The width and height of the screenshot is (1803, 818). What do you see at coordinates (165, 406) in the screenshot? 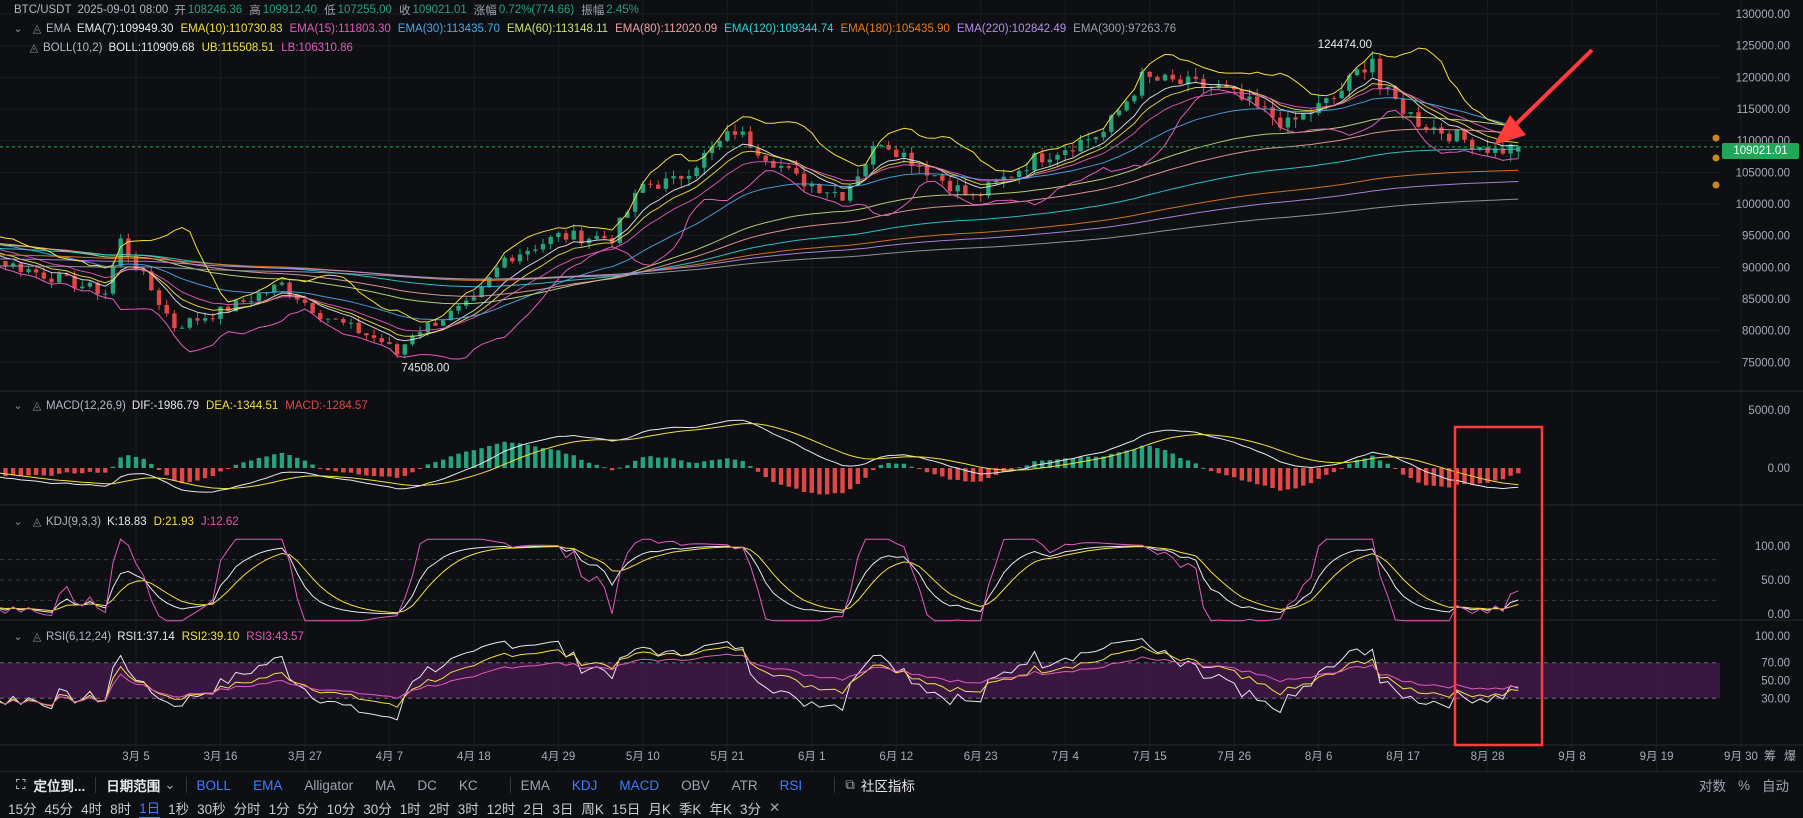
I see `macd-legend-item: DIF:-1986.79` at bounding box center [165, 406].